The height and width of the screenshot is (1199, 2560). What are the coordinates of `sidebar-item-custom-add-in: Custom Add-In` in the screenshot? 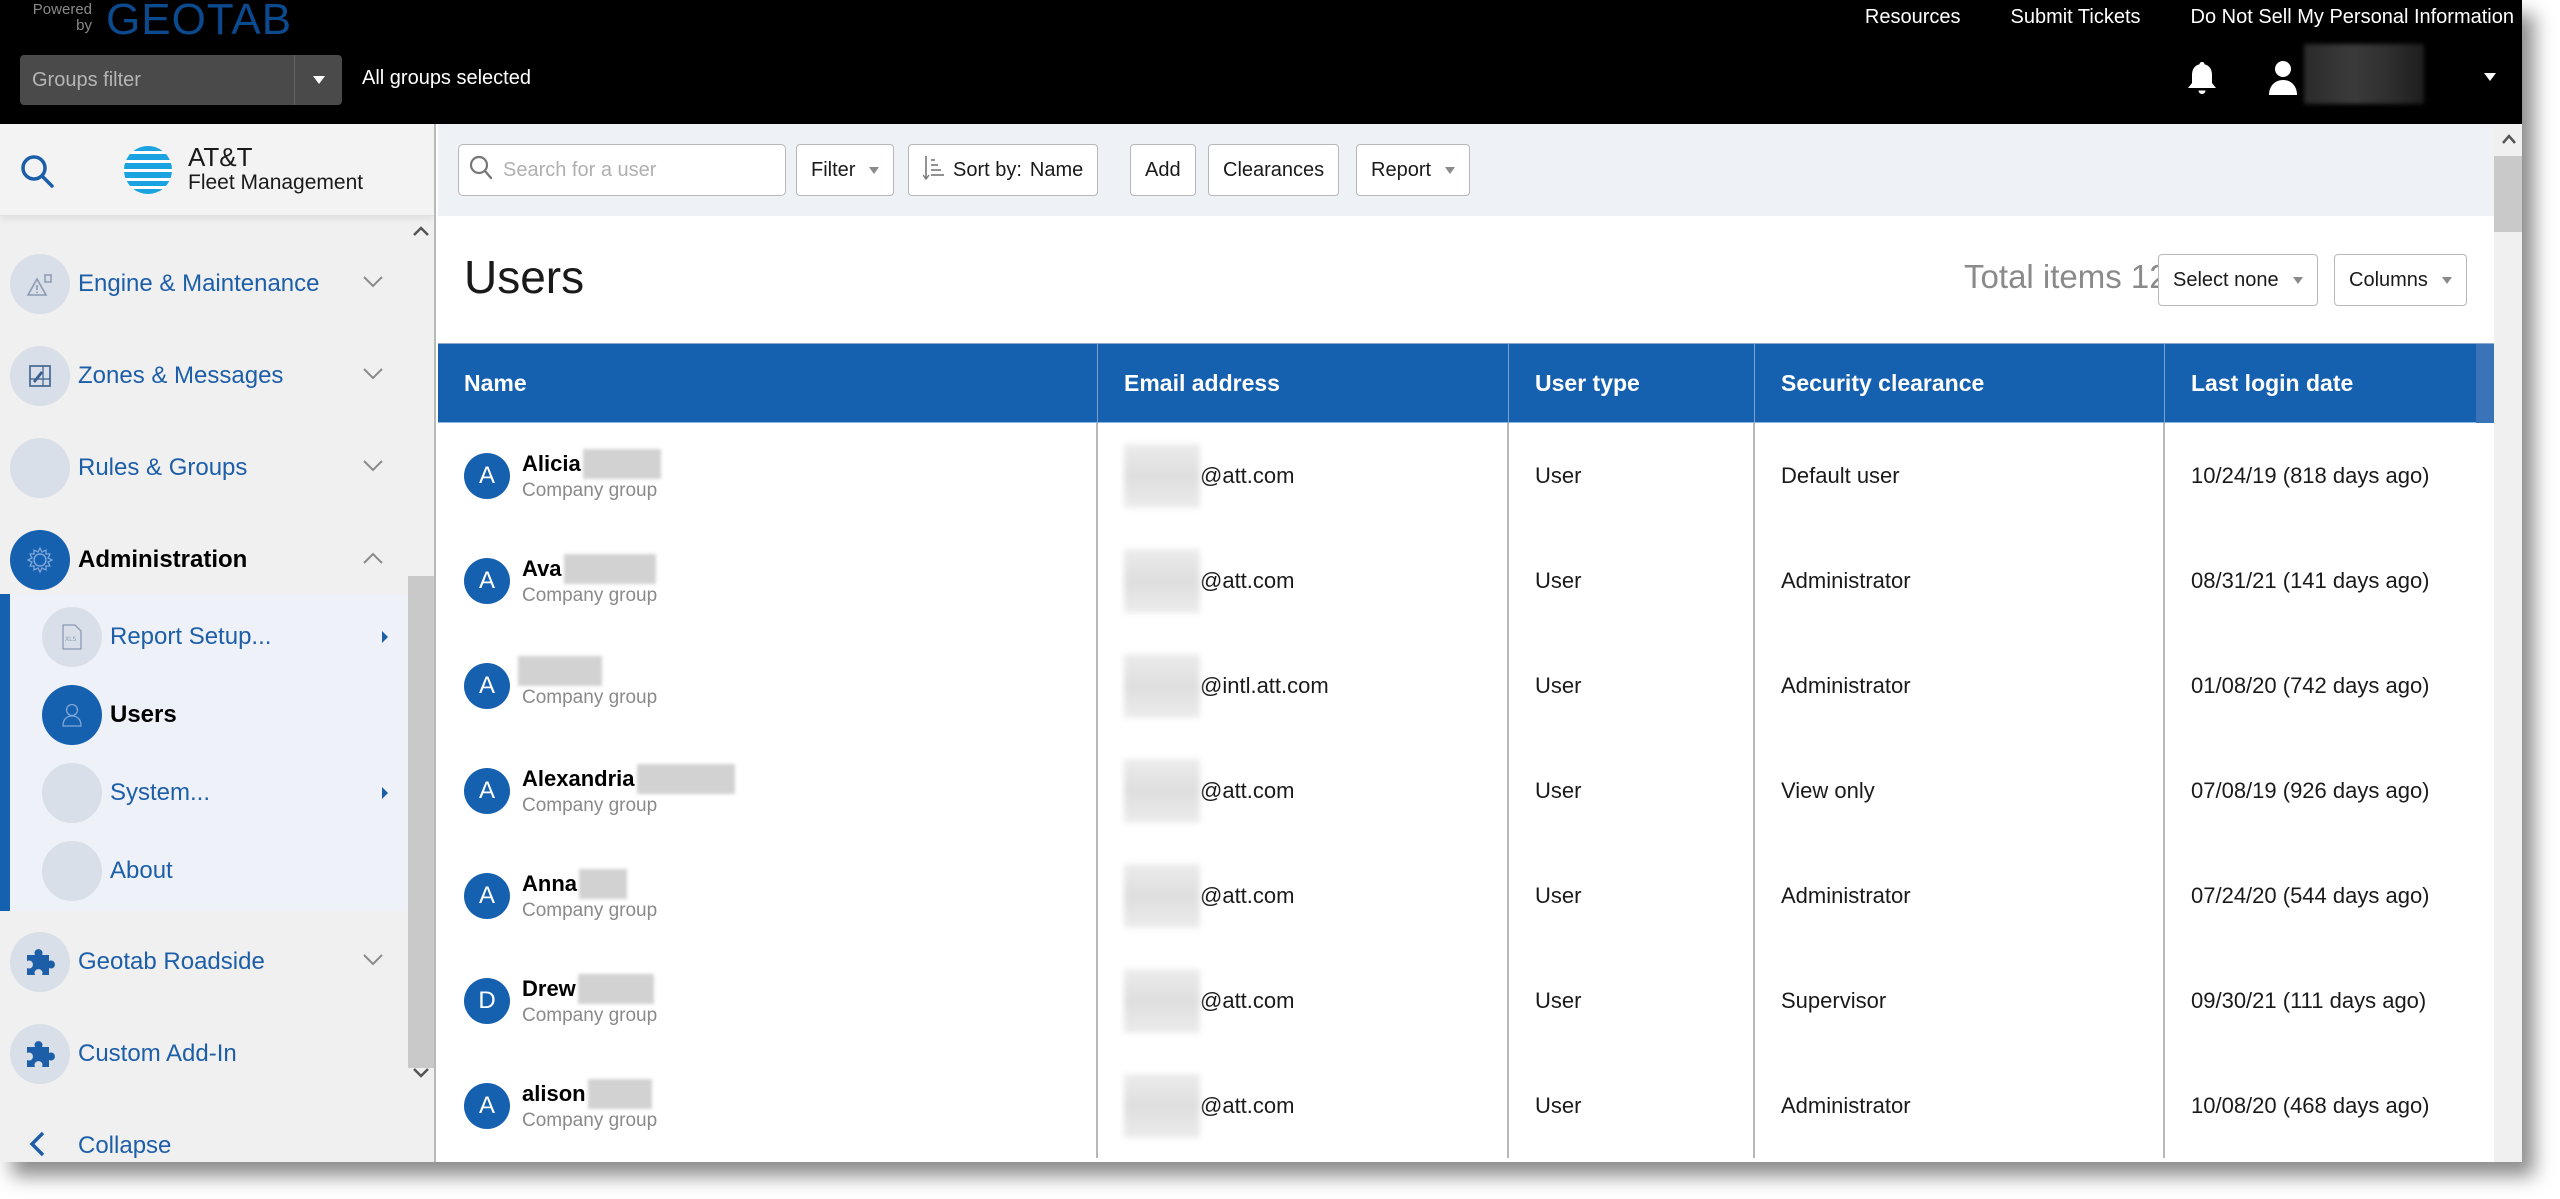 It's located at (204, 1054).